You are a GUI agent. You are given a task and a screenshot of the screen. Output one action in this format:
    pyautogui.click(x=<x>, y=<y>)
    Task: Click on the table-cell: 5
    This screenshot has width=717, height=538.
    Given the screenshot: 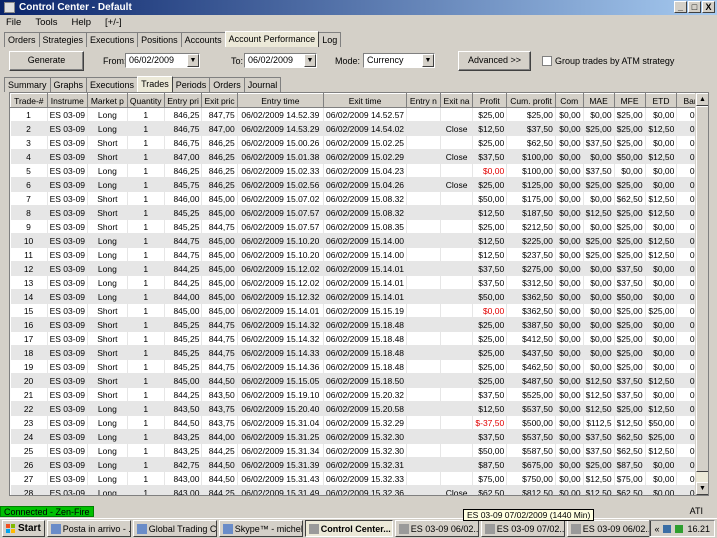 What is the action you would take?
    pyautogui.click(x=29, y=170)
    